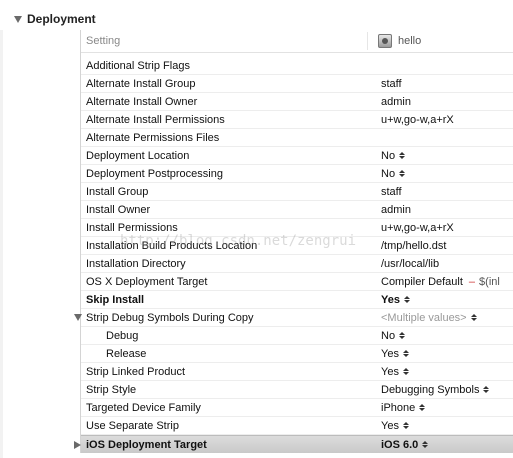 This screenshot has height=458, width=513. I want to click on target-column-header: hello, so click(394, 41).